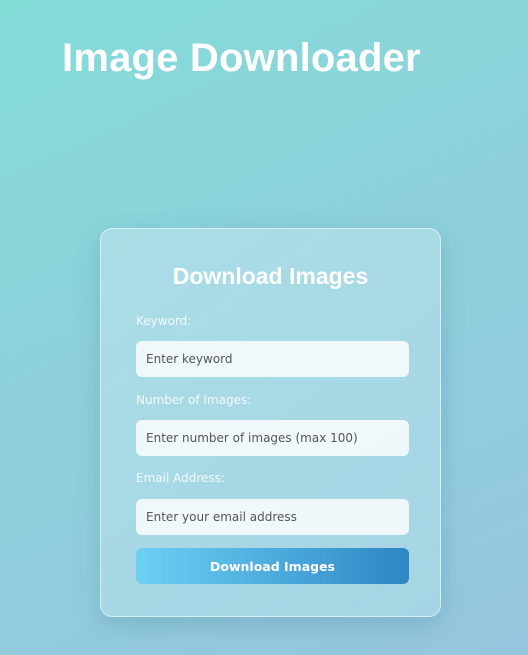 Image resolution: width=528 pixels, height=655 pixels. I want to click on email-input, so click(272, 517).